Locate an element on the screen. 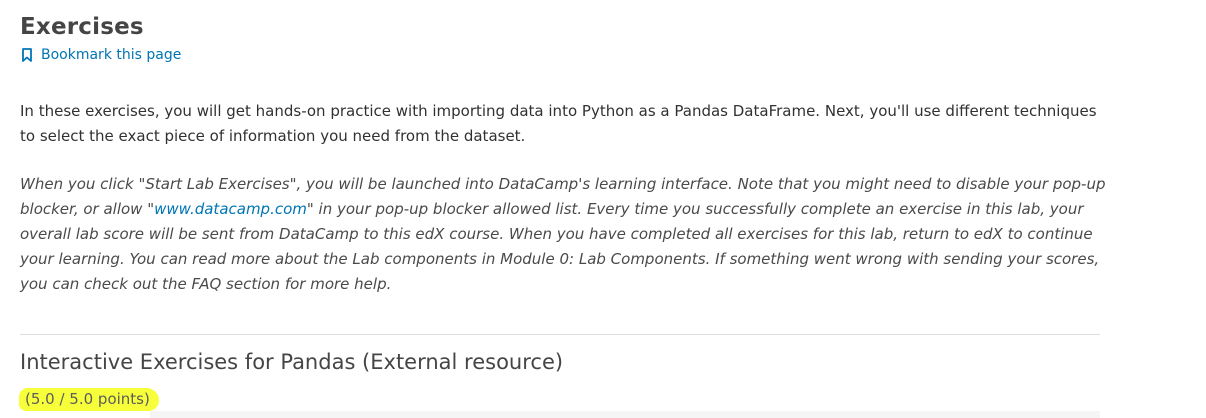  bookmark-button: Bookmark this page is located at coordinates (100, 55).